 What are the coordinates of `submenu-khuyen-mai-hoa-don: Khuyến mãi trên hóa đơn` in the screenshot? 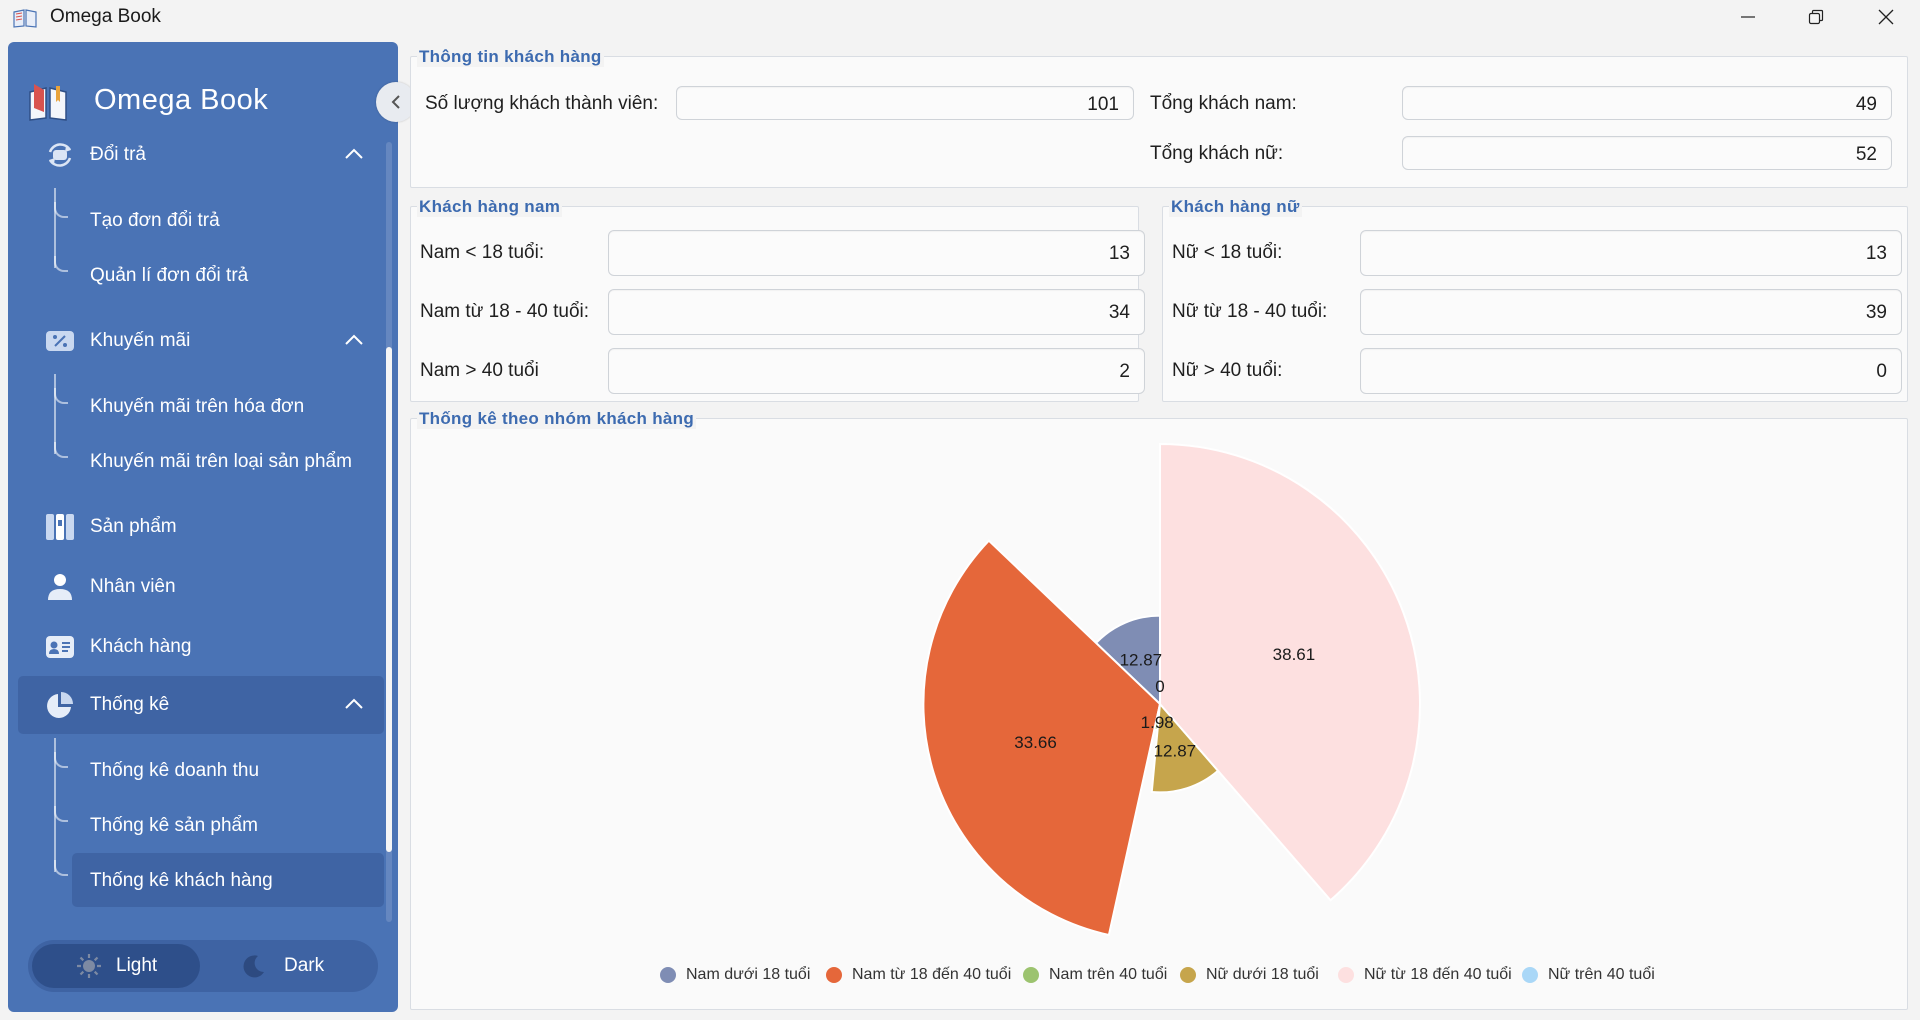 It's located at (228, 406).